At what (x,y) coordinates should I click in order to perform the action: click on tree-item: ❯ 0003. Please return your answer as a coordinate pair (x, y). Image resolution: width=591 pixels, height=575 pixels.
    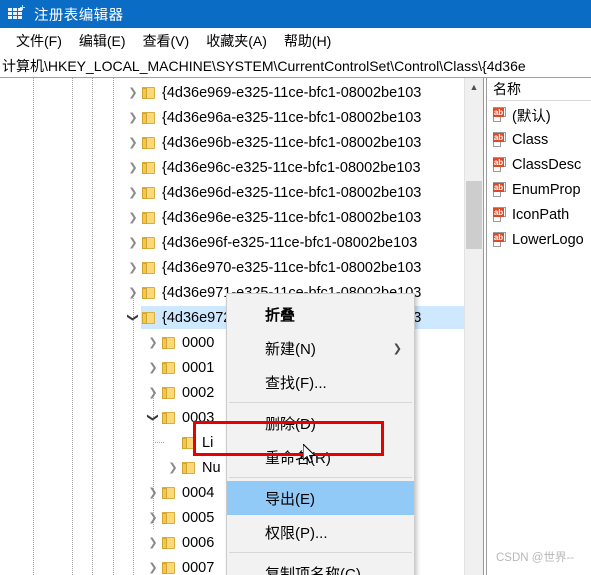
    Looking at the image, I should click on (180, 417).